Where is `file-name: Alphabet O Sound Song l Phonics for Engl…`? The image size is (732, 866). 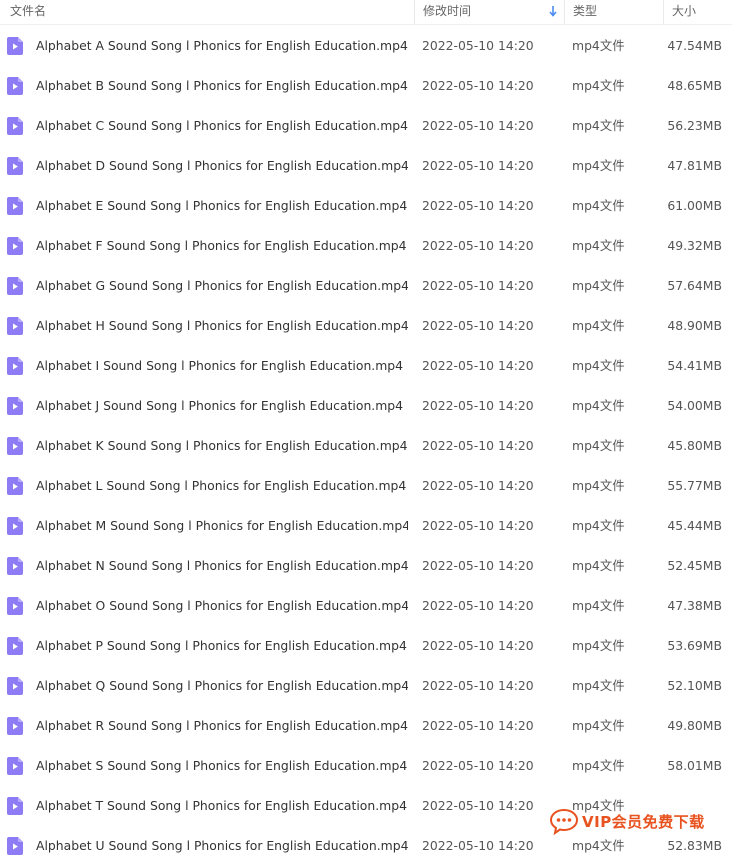
file-name: Alphabet O Sound Song l Phonics for Engl… is located at coordinates (222, 606).